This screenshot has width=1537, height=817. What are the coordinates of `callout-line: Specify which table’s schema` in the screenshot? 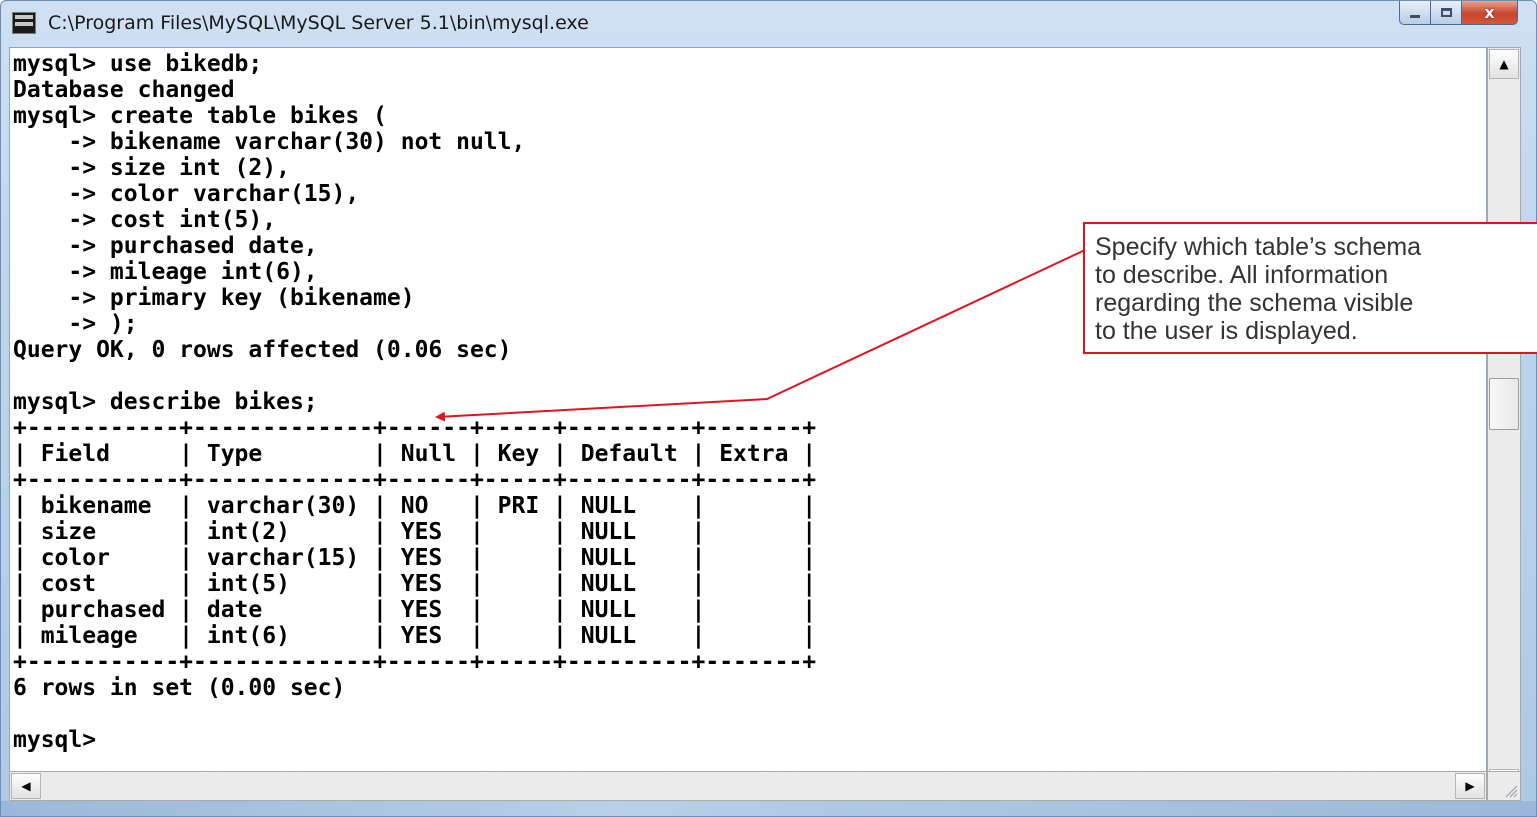 It's located at (1258, 247).